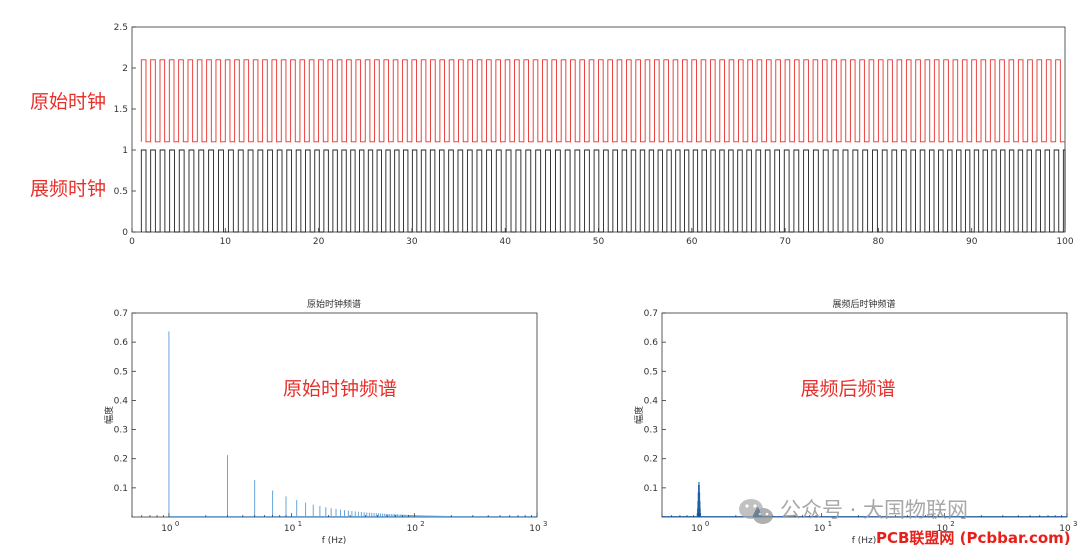 The height and width of the screenshot is (552, 1080). Describe the element at coordinates (973, 538) in the screenshot. I see `watermark-brand: PCB联盟网 (Pcbbar.com)` at that location.